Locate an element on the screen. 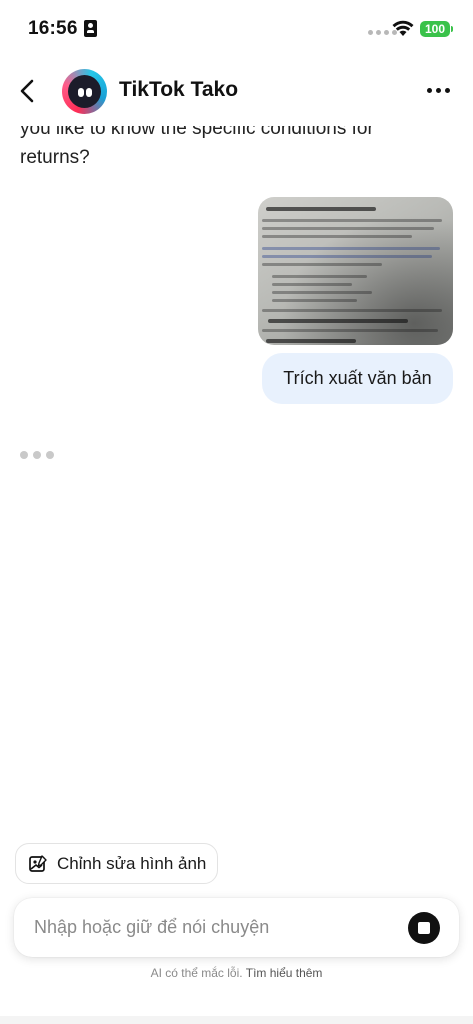  status-bar: 16:56 100 is located at coordinates (236, 28).